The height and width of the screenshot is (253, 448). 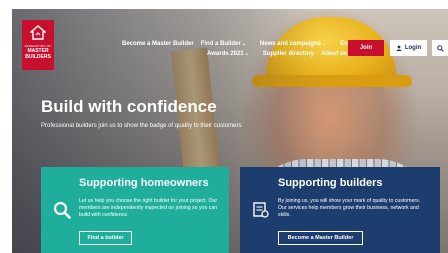 What do you see at coordinates (320, 238) in the screenshot?
I see `become-master-builder-button: Become a Master Builder` at bounding box center [320, 238].